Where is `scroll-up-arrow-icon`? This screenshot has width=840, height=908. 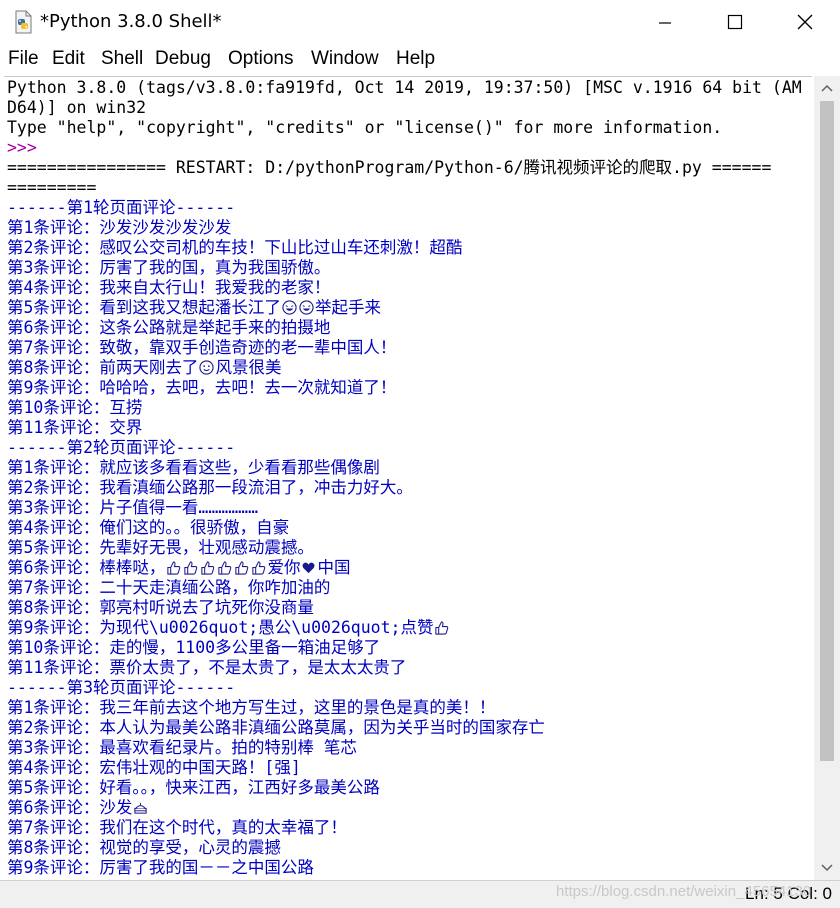 scroll-up-arrow-icon is located at coordinates (827, 88).